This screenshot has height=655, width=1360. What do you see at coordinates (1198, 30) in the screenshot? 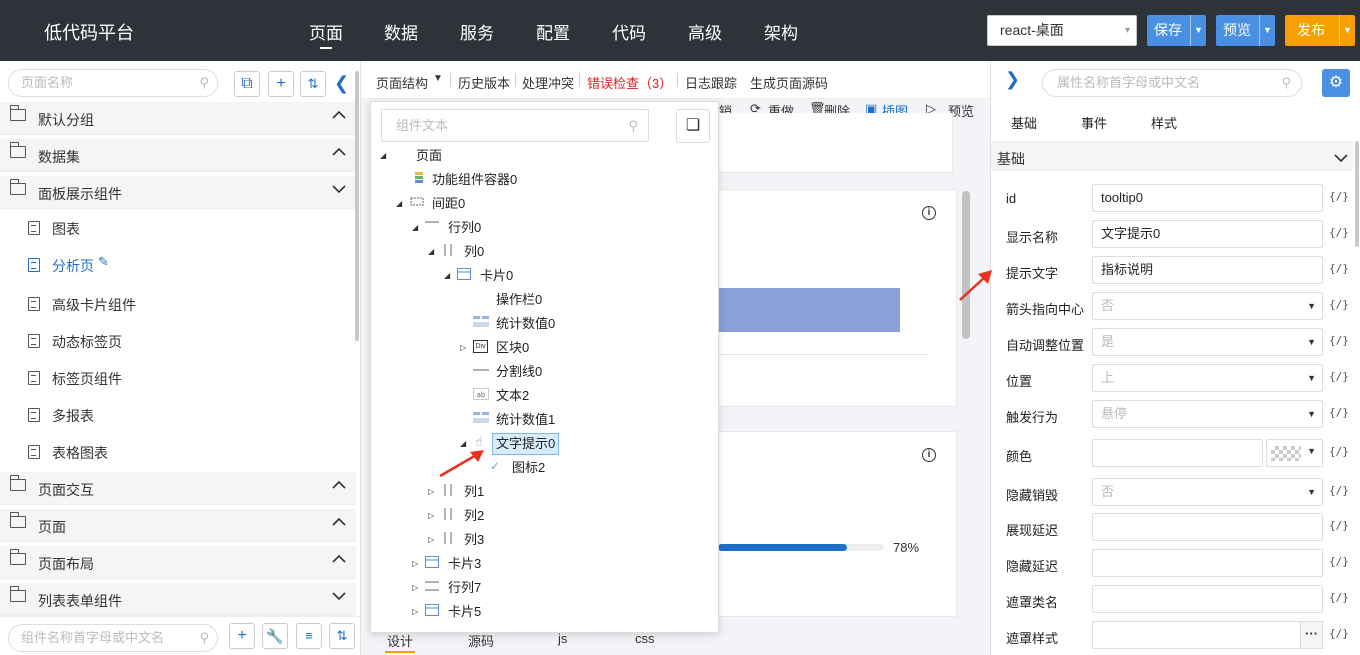
I see `save-dropdown-icon: ▼` at bounding box center [1198, 30].